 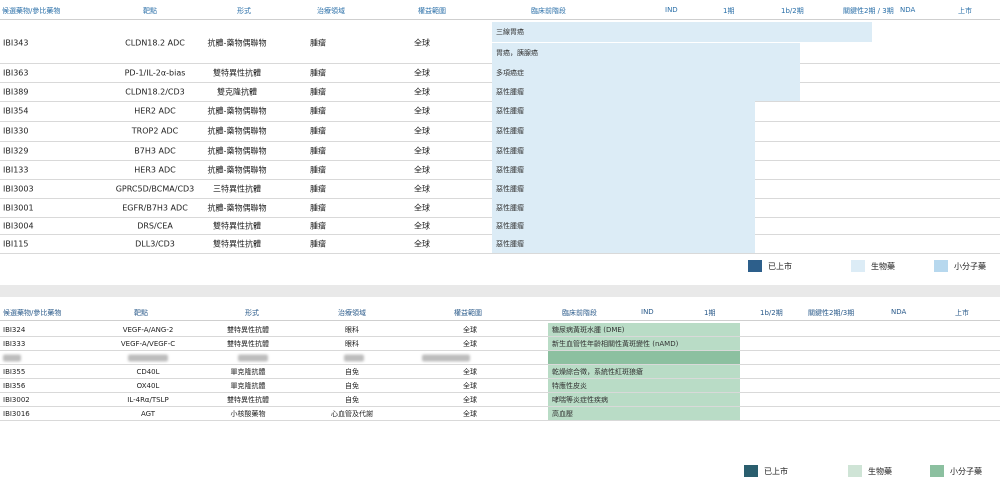 What do you see at coordinates (899, 312) in the screenshot?
I see `column-header: NDA` at bounding box center [899, 312].